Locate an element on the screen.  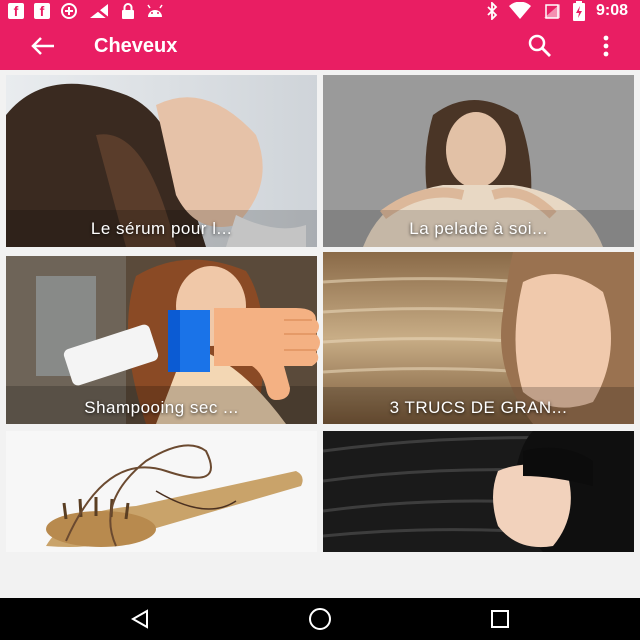
navigation-bar is located at coordinates (320, 619).